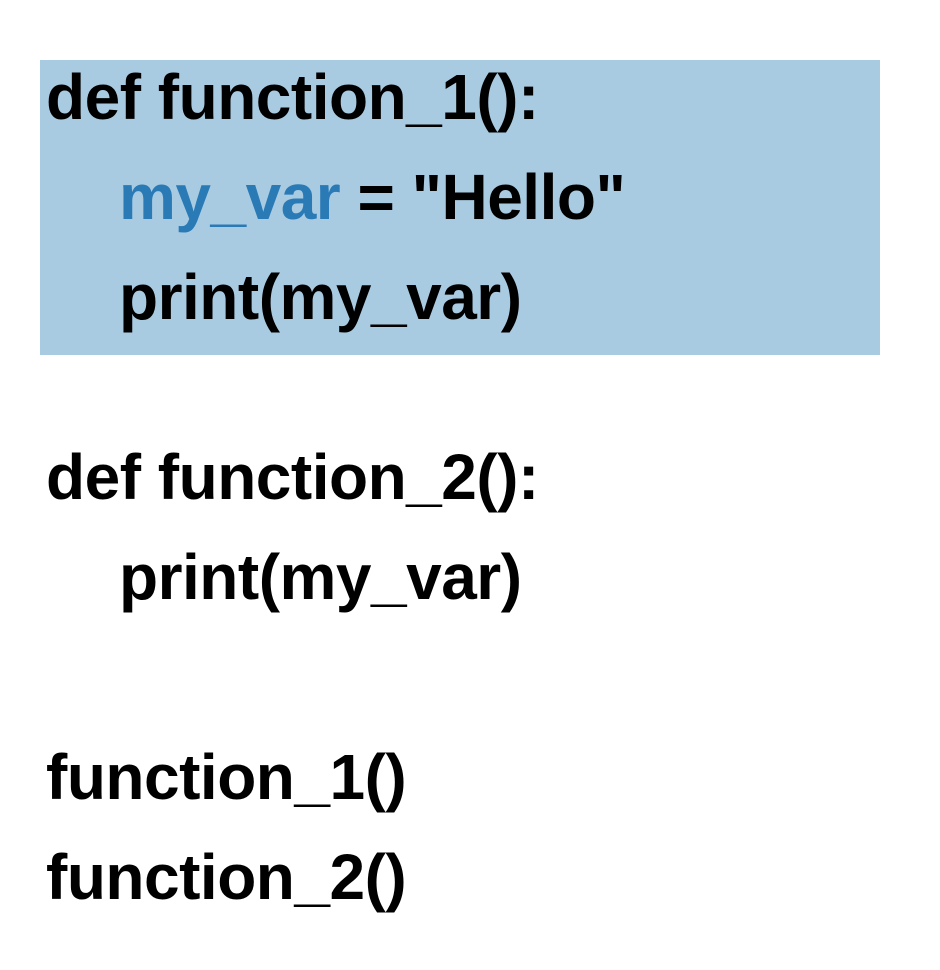  What do you see at coordinates (320, 297) in the screenshot?
I see `function-1-print-statement: print(my_var)` at bounding box center [320, 297].